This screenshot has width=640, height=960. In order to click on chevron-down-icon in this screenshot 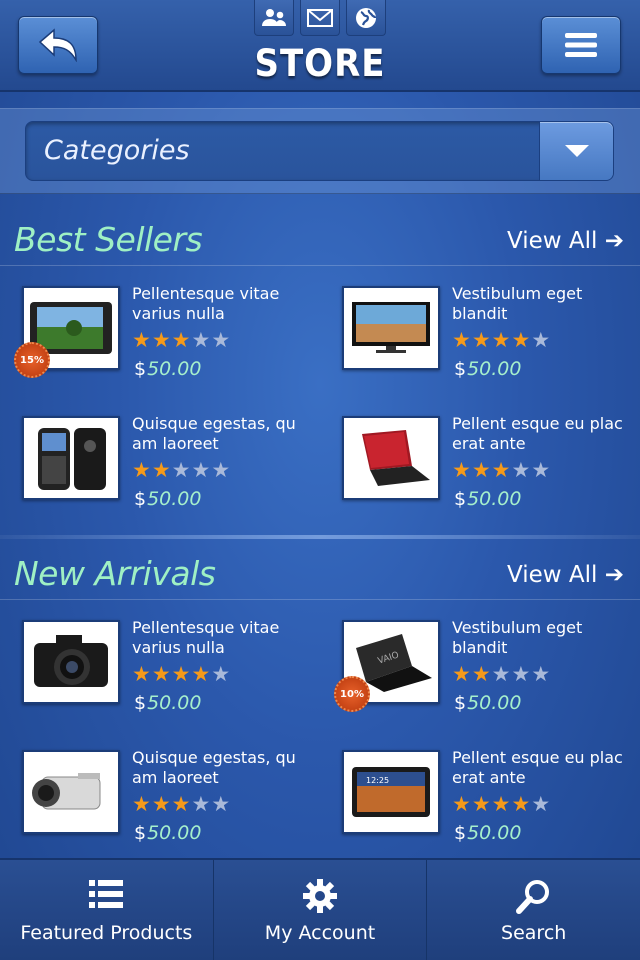, I will do `click(576, 151)`.